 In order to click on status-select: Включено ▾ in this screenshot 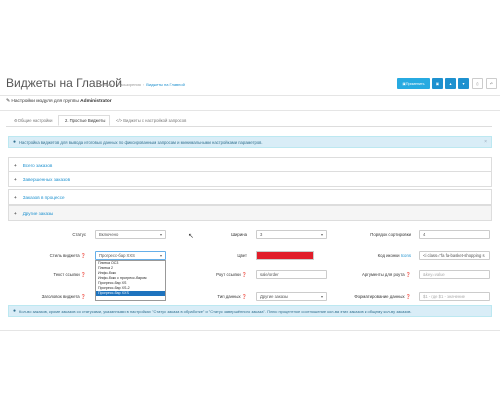, I will do `click(130, 234)`.